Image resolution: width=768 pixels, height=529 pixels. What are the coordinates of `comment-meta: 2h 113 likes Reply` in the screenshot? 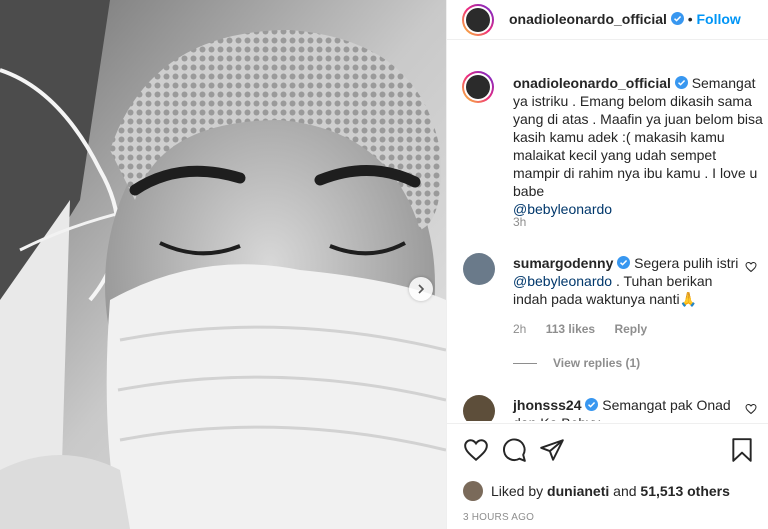 It's located at (588, 329).